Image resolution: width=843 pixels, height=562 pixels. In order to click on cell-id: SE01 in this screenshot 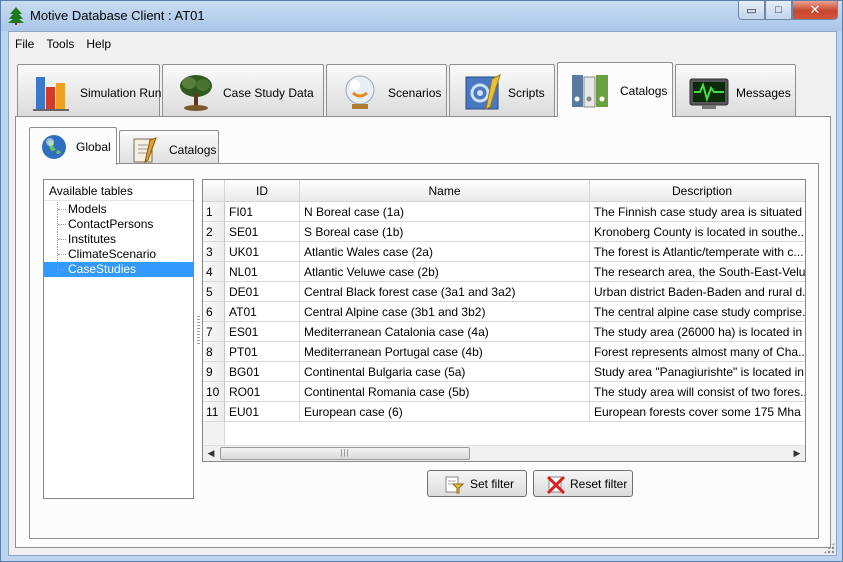, I will do `click(262, 232)`.